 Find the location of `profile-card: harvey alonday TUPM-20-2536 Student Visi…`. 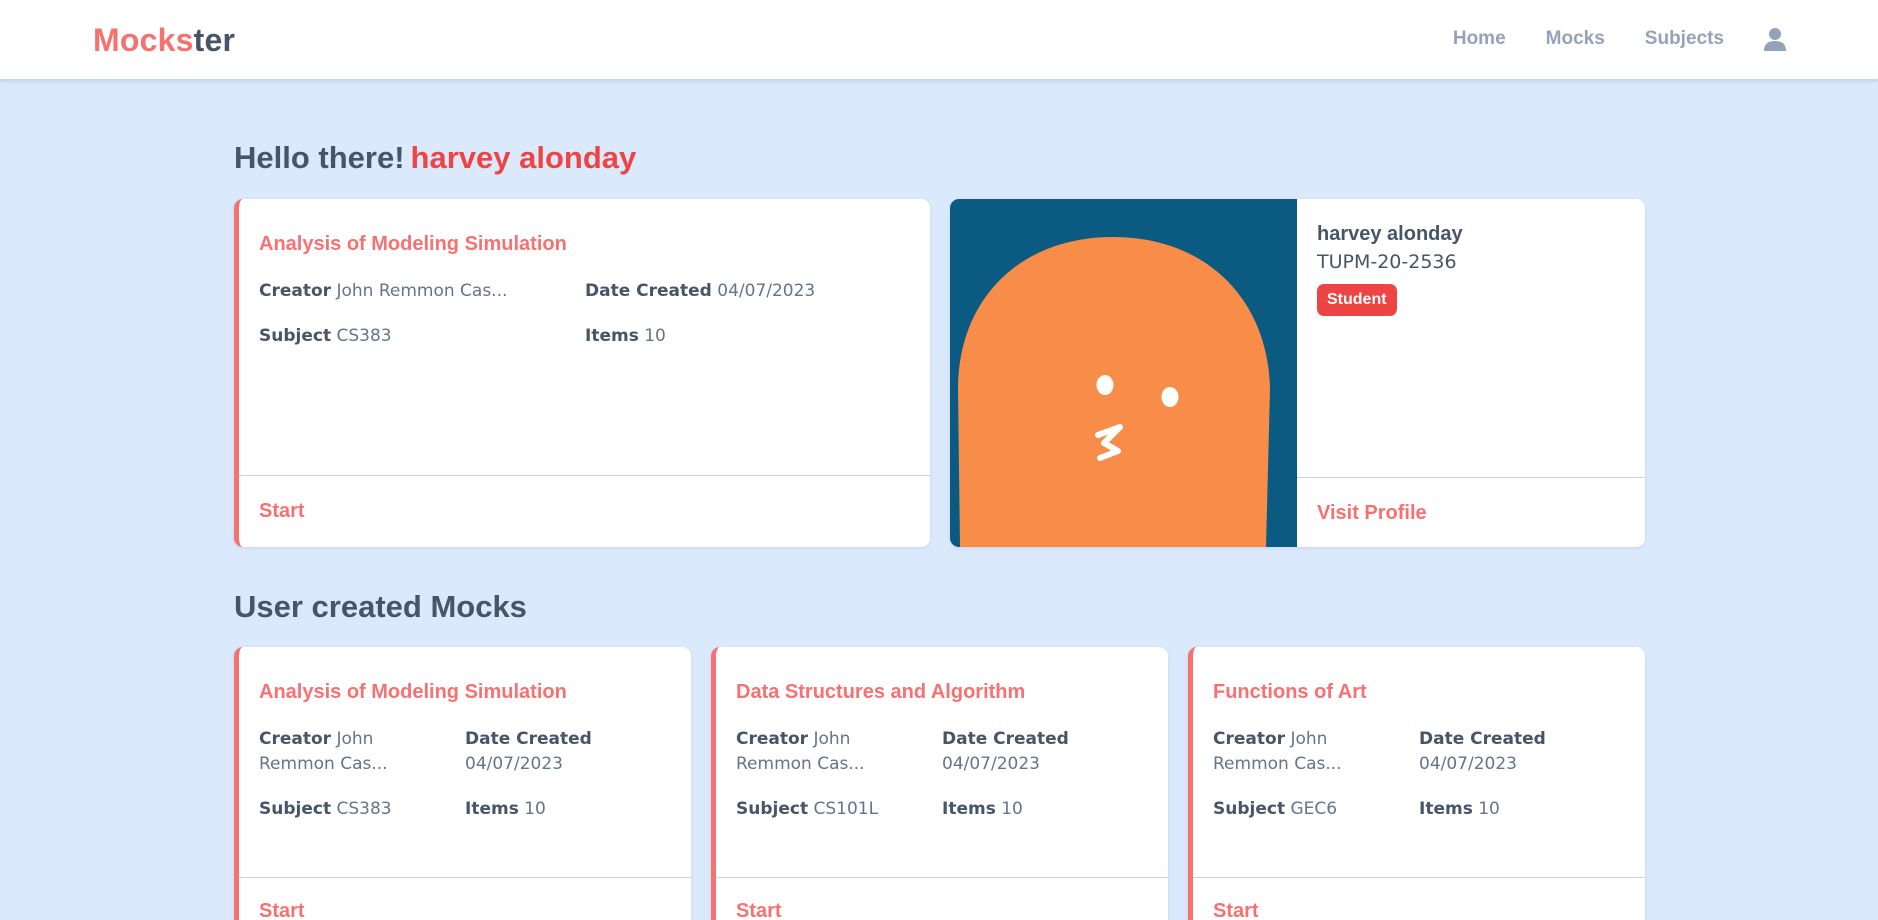

profile-card: harvey alonday TUPM-20-2536 Student Visi… is located at coordinates (1297, 373).